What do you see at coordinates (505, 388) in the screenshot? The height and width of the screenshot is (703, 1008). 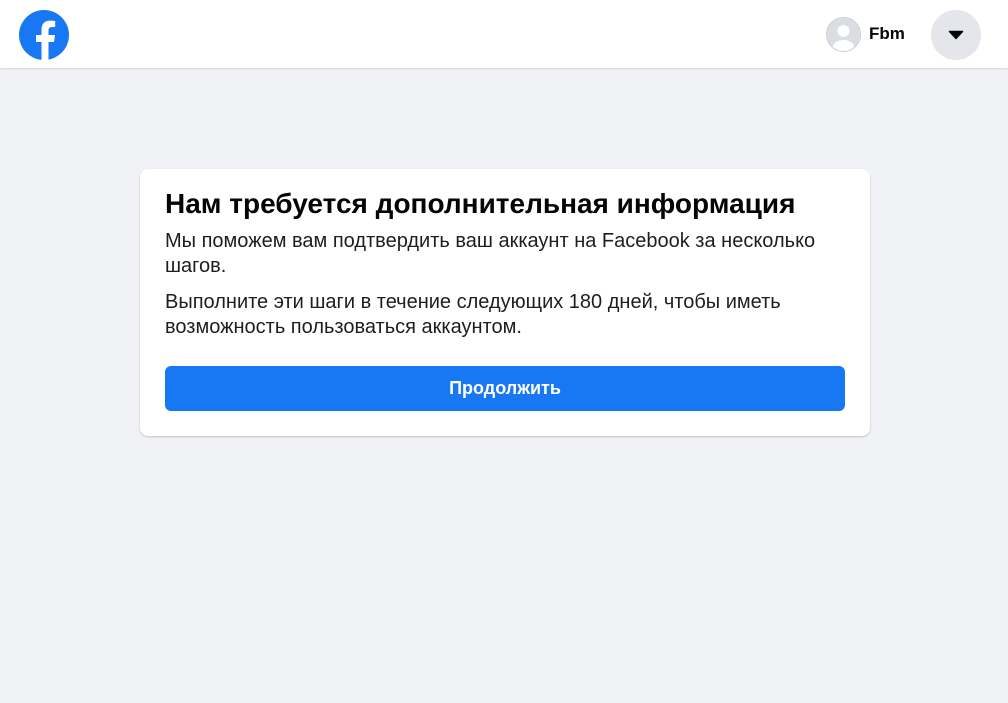 I see `continue-button: Продолжить` at bounding box center [505, 388].